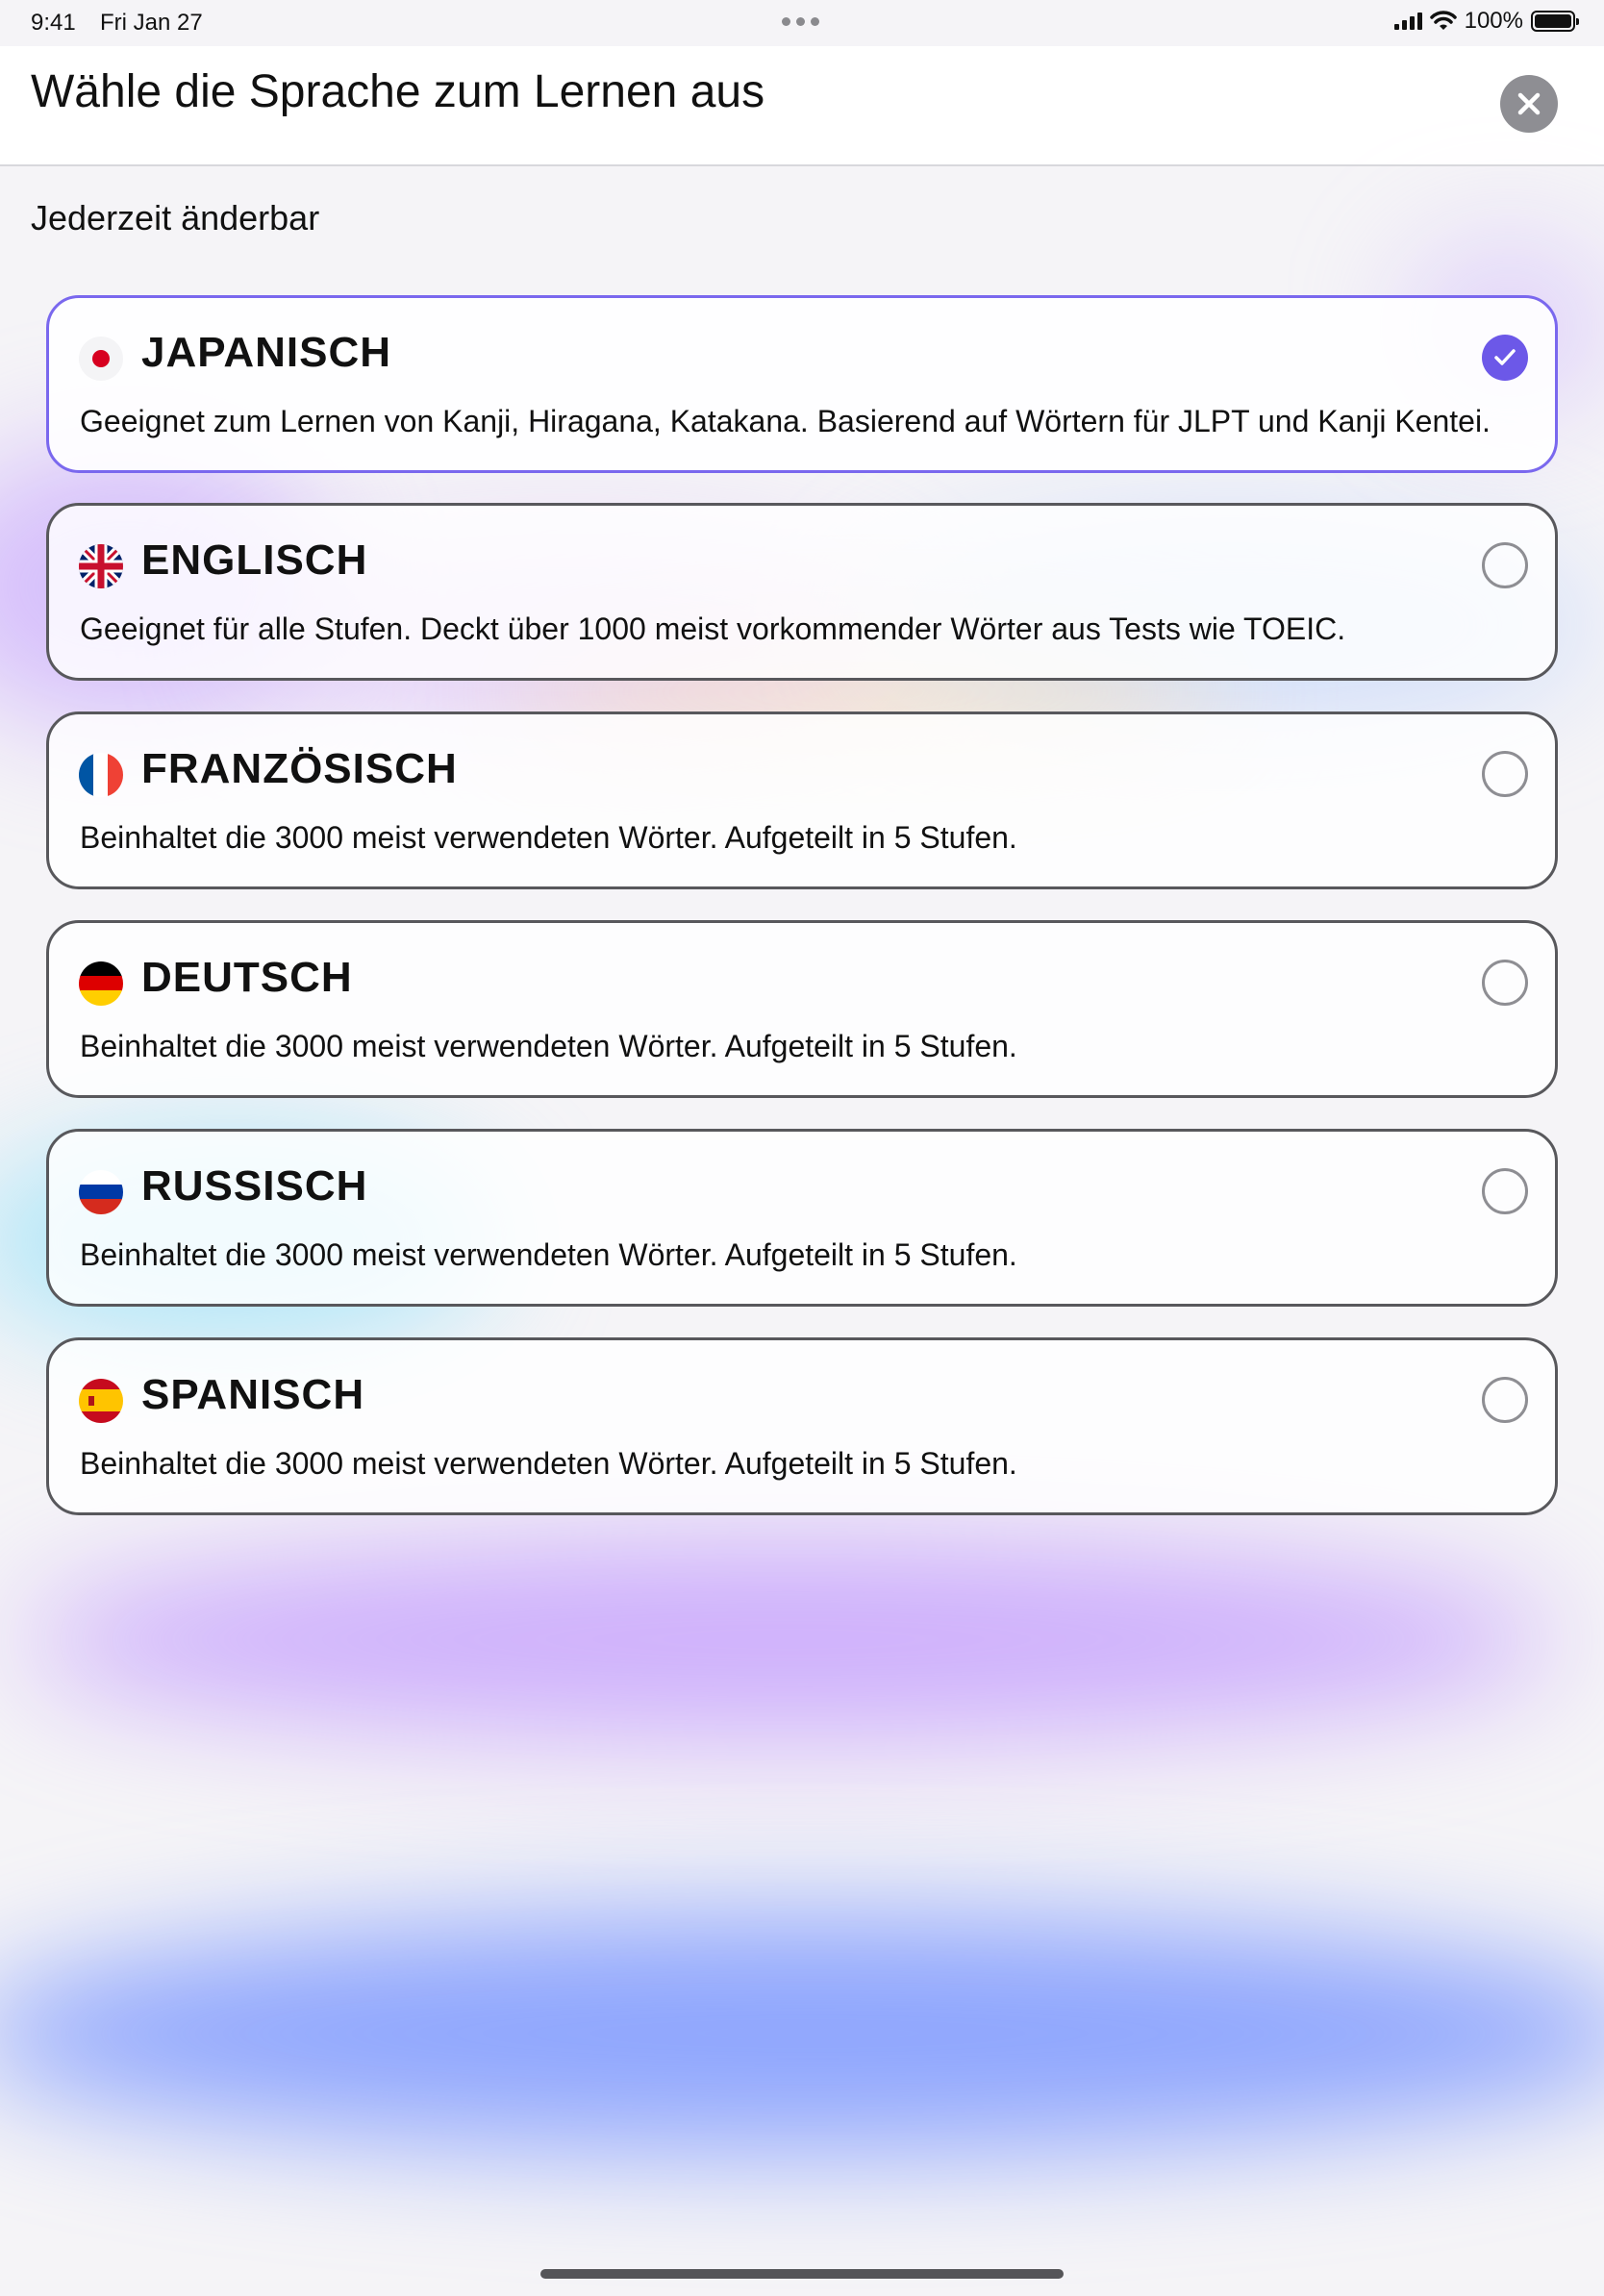 The height and width of the screenshot is (2296, 1604). I want to click on battery-icon, so click(1555, 21).